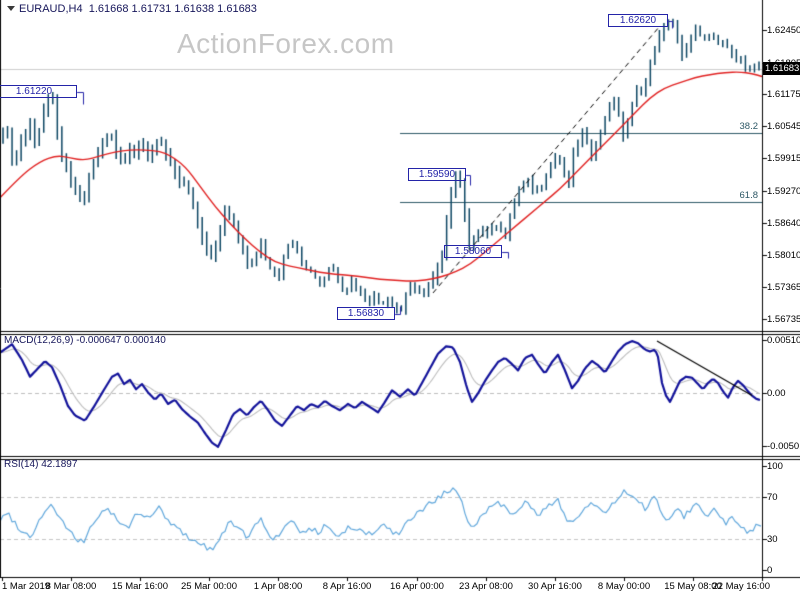  Describe the element at coordinates (417, 586) in the screenshot. I see `time-axis-label: 16 Apr 00:00` at that location.